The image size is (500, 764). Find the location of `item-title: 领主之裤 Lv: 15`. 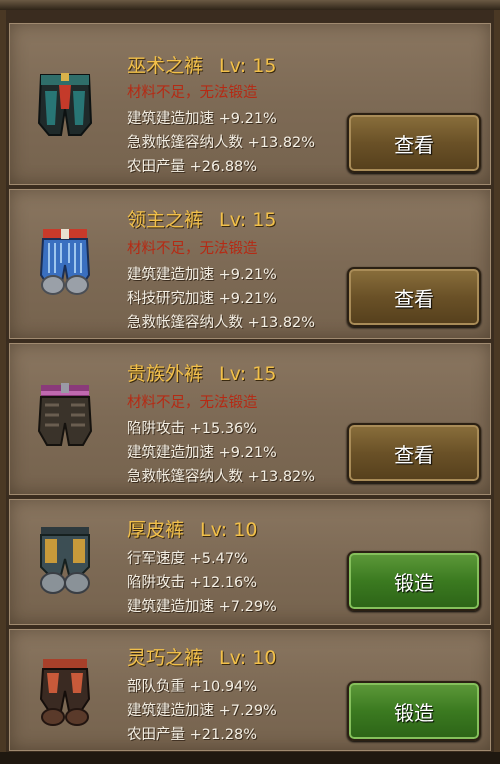

item-title: 领主之裤 Lv: 15 is located at coordinates (201, 218).